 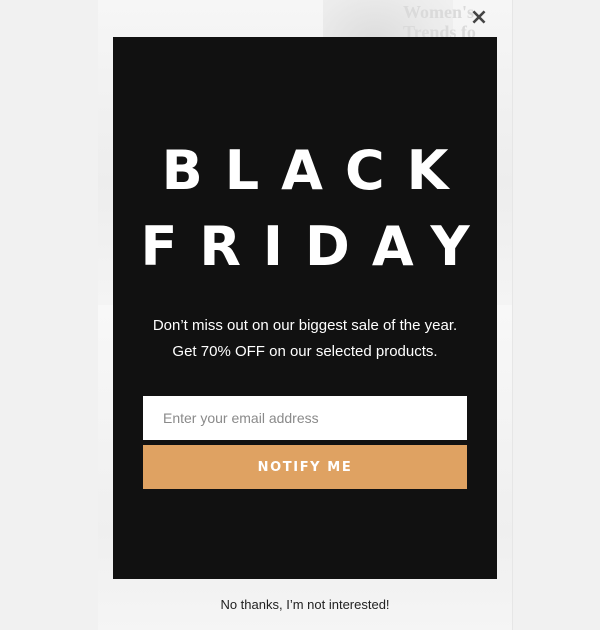 What do you see at coordinates (316, 170) in the screenshot?
I see `headline-black: BLACK` at bounding box center [316, 170].